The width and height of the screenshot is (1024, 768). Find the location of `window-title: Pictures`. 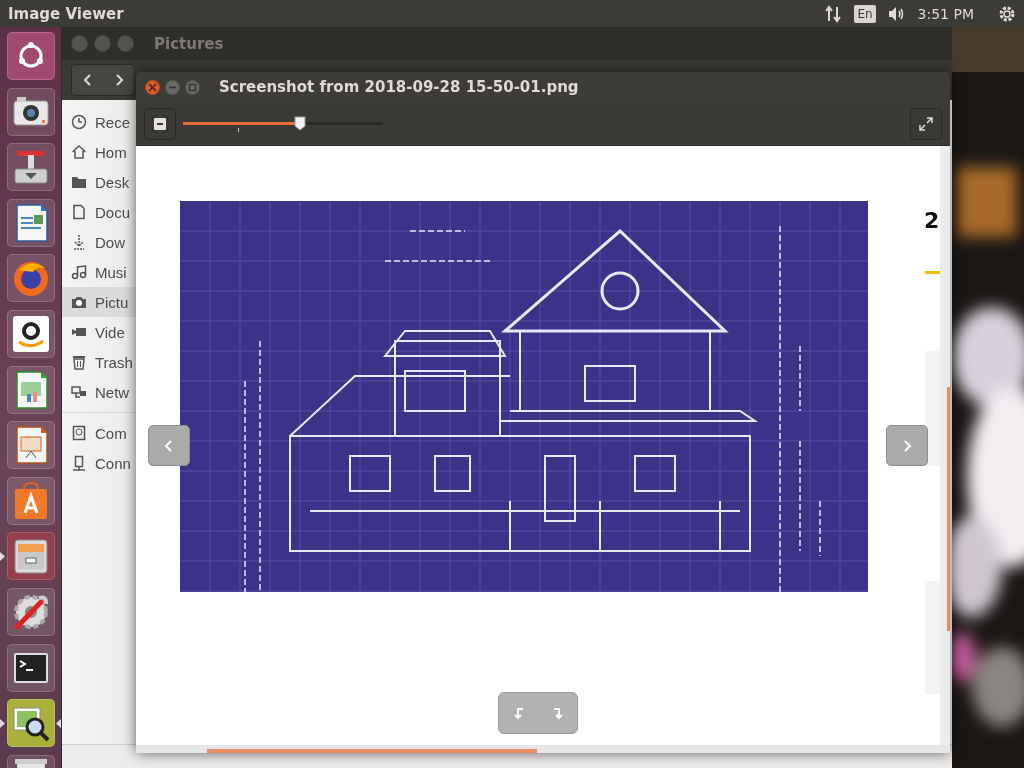

window-title: Pictures is located at coordinates (189, 43).